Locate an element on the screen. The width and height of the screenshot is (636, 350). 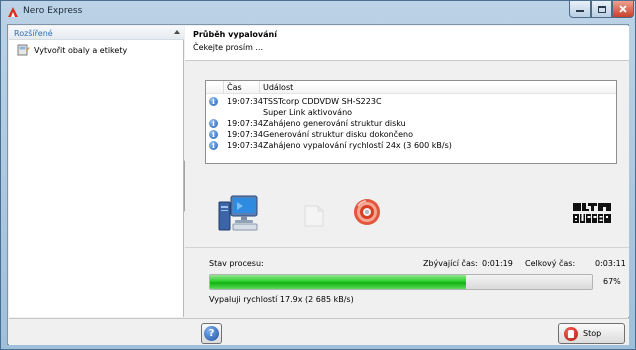
close-icon is located at coordinates (623, 9).